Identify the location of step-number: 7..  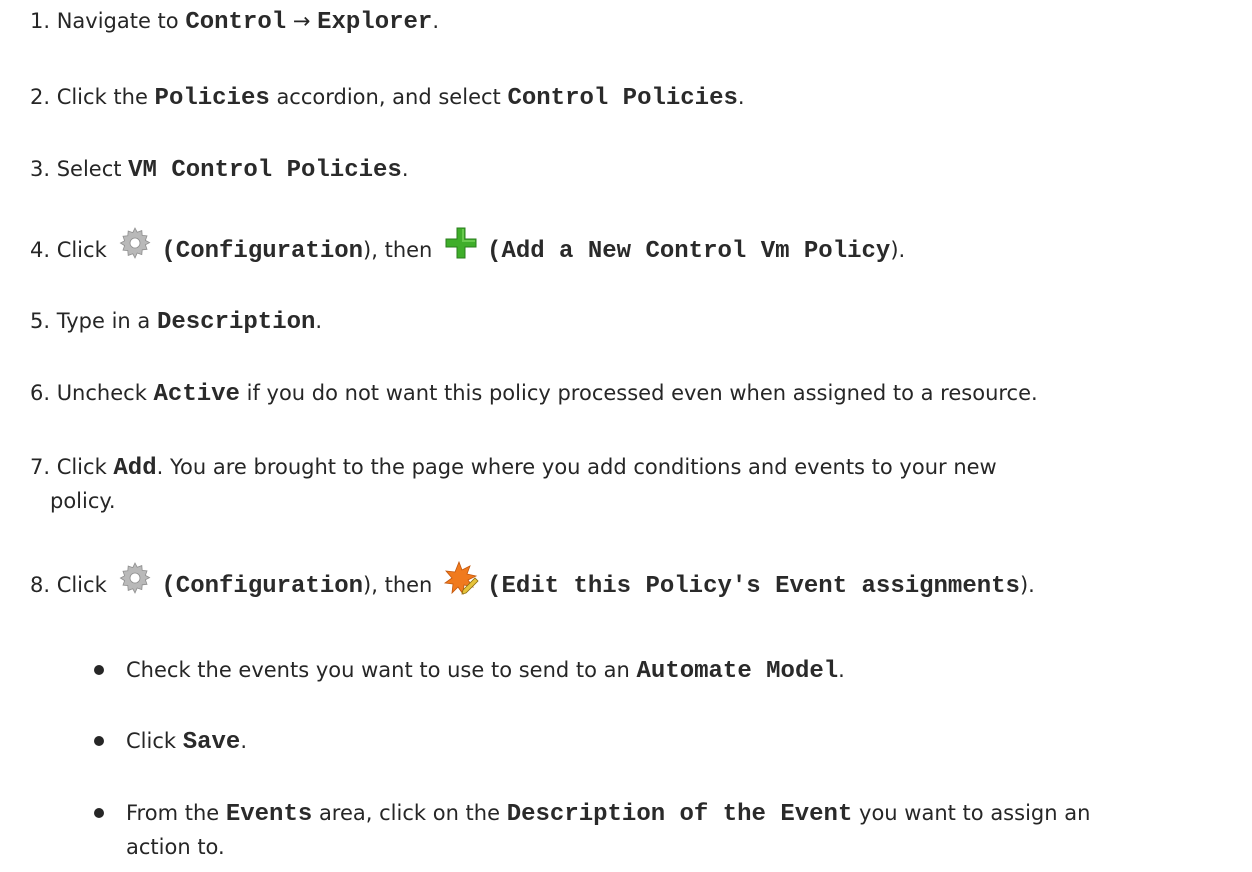
(39, 467).